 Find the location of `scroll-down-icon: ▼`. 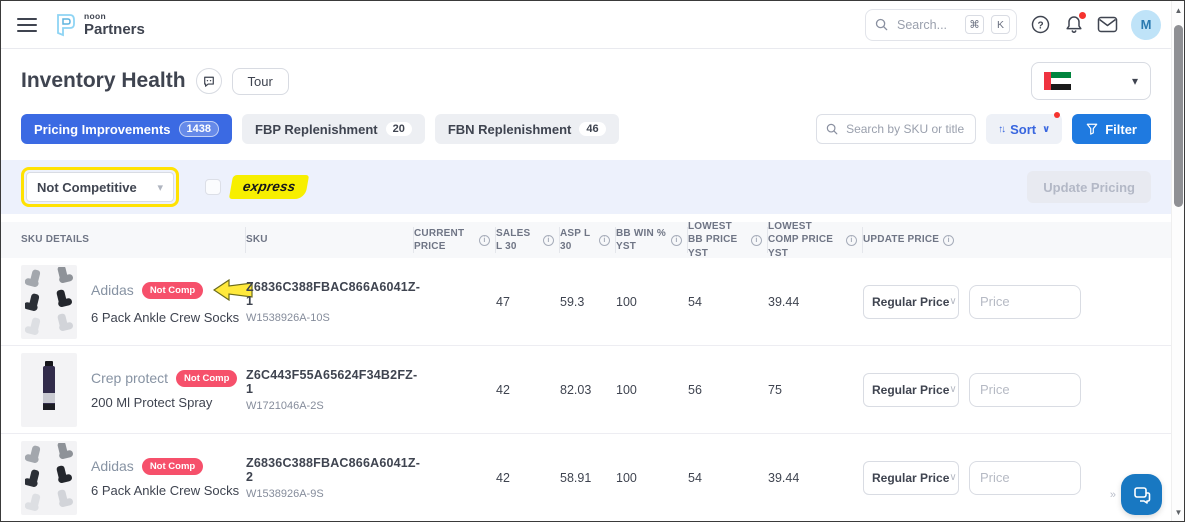

scroll-down-icon: ▼ is located at coordinates (1178, 512).